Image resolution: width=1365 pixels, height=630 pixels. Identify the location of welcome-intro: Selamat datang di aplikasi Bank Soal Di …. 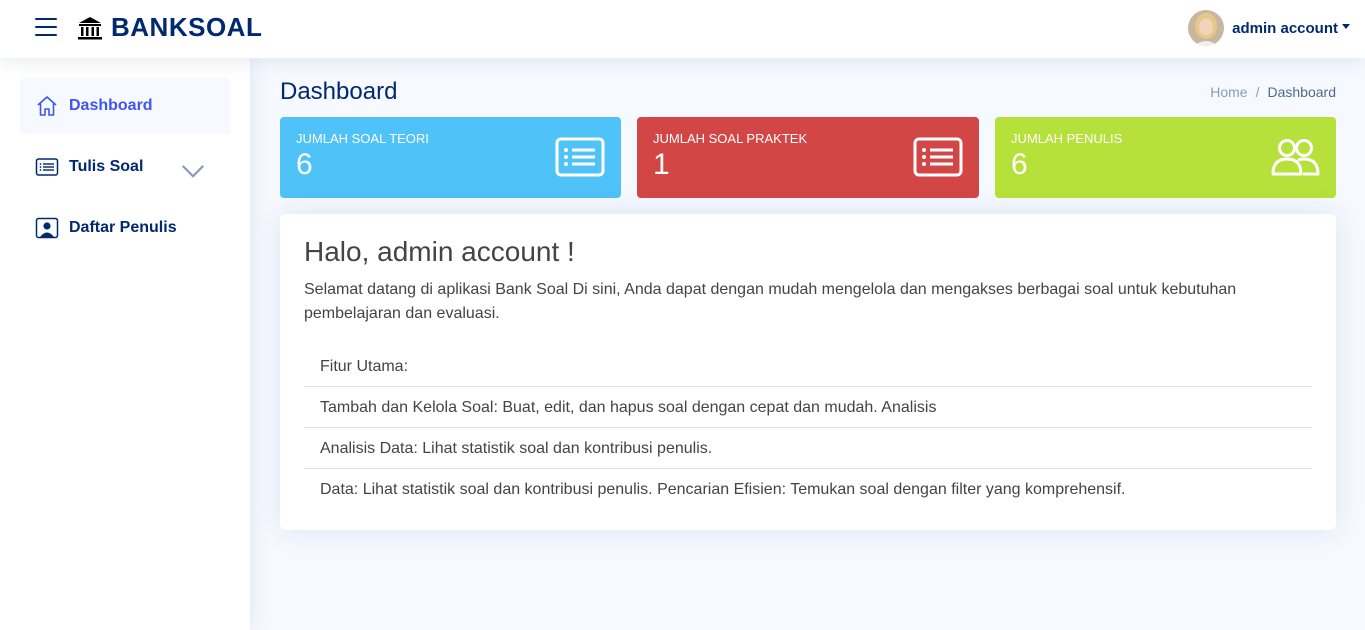
(770, 301).